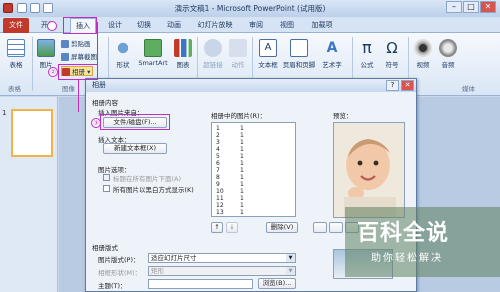  Describe the element at coordinates (230, 142) in the screenshot. I see `list-item: 31` at that location.